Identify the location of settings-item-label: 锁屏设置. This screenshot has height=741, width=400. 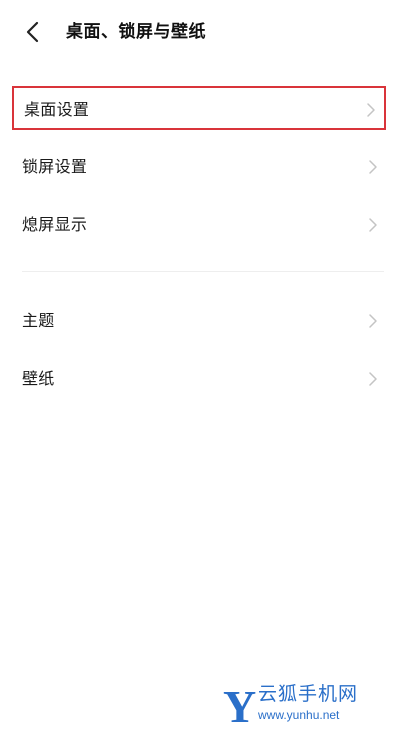
(55, 166).